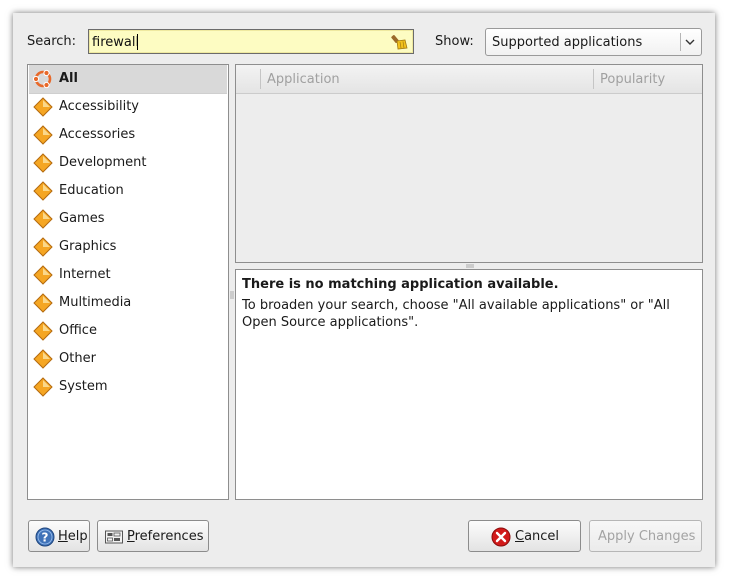 The height and width of the screenshot is (580, 730). What do you see at coordinates (567, 42) in the screenshot?
I see `show-filter-value: Supported applications` at bounding box center [567, 42].